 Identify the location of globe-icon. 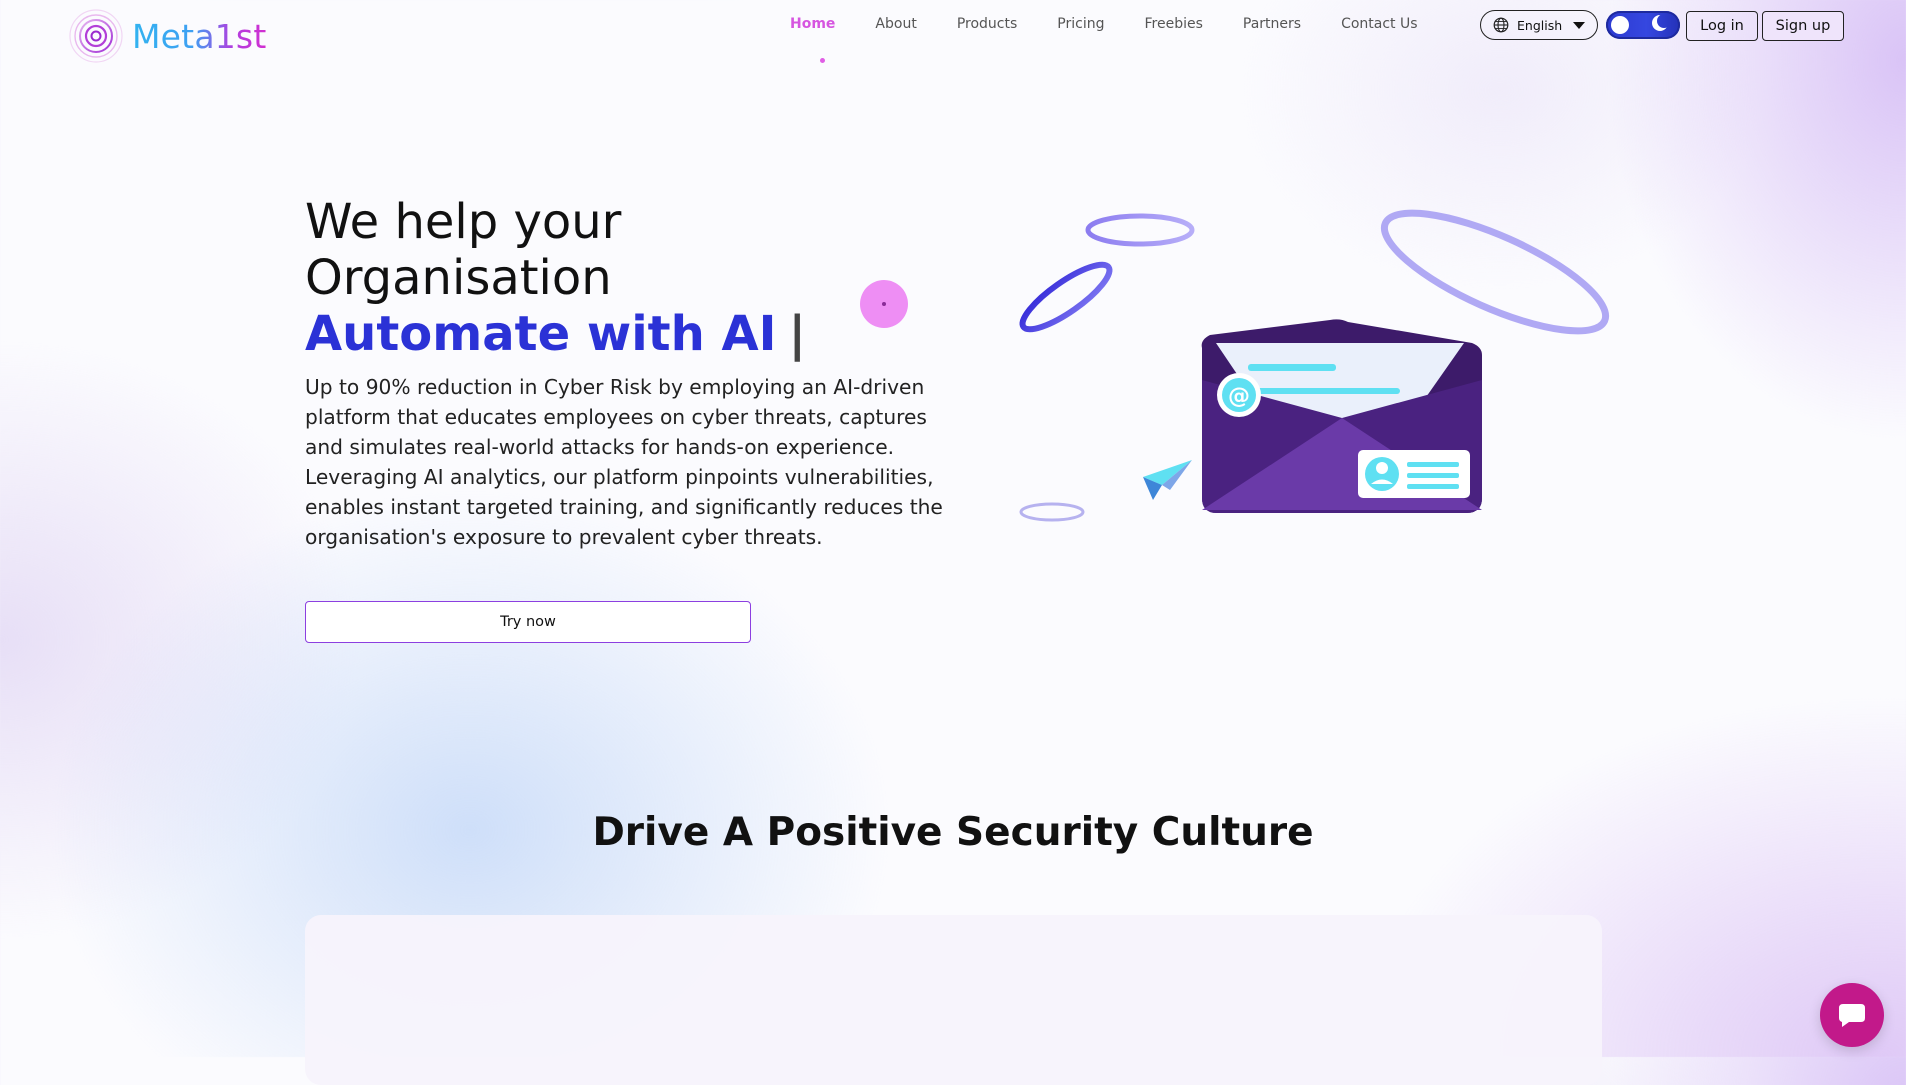
(1501, 25).